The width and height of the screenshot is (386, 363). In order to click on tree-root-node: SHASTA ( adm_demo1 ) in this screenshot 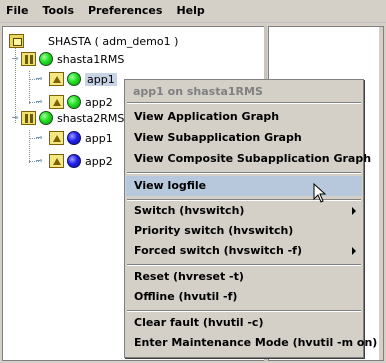, I will do `click(93, 41)`.